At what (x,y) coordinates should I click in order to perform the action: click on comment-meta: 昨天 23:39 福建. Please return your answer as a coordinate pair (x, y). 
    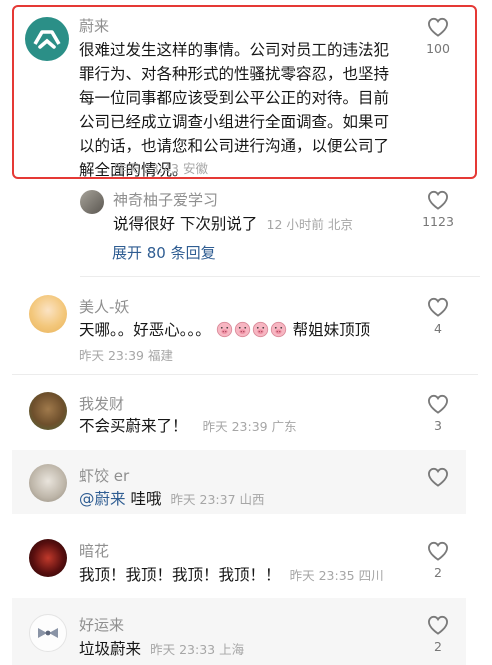
    Looking at the image, I should click on (126, 355).